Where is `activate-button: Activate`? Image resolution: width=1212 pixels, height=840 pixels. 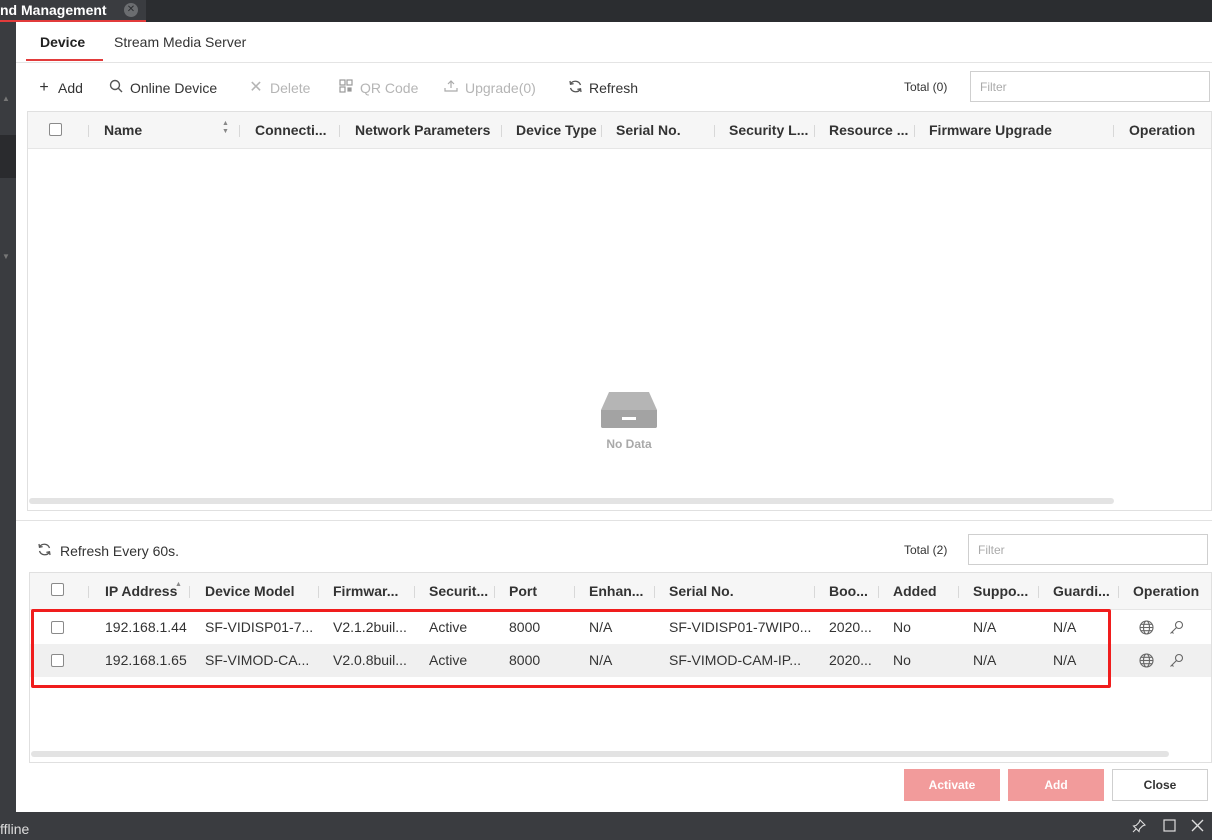
activate-button: Activate is located at coordinates (952, 785).